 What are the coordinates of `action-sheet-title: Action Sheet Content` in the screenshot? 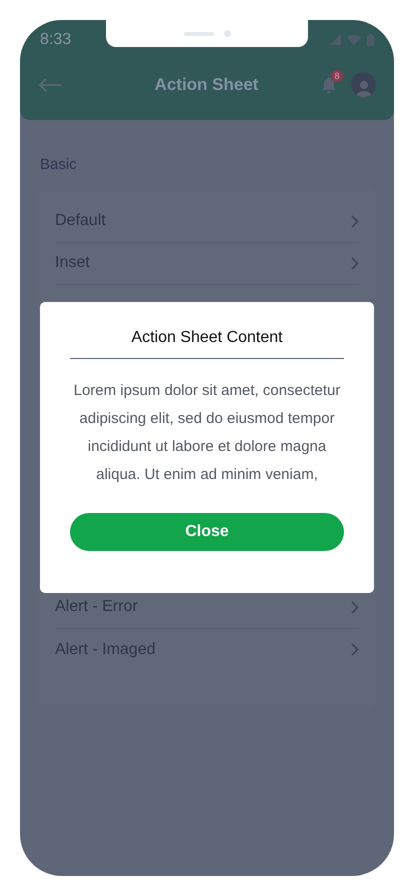 It's located at (207, 342).